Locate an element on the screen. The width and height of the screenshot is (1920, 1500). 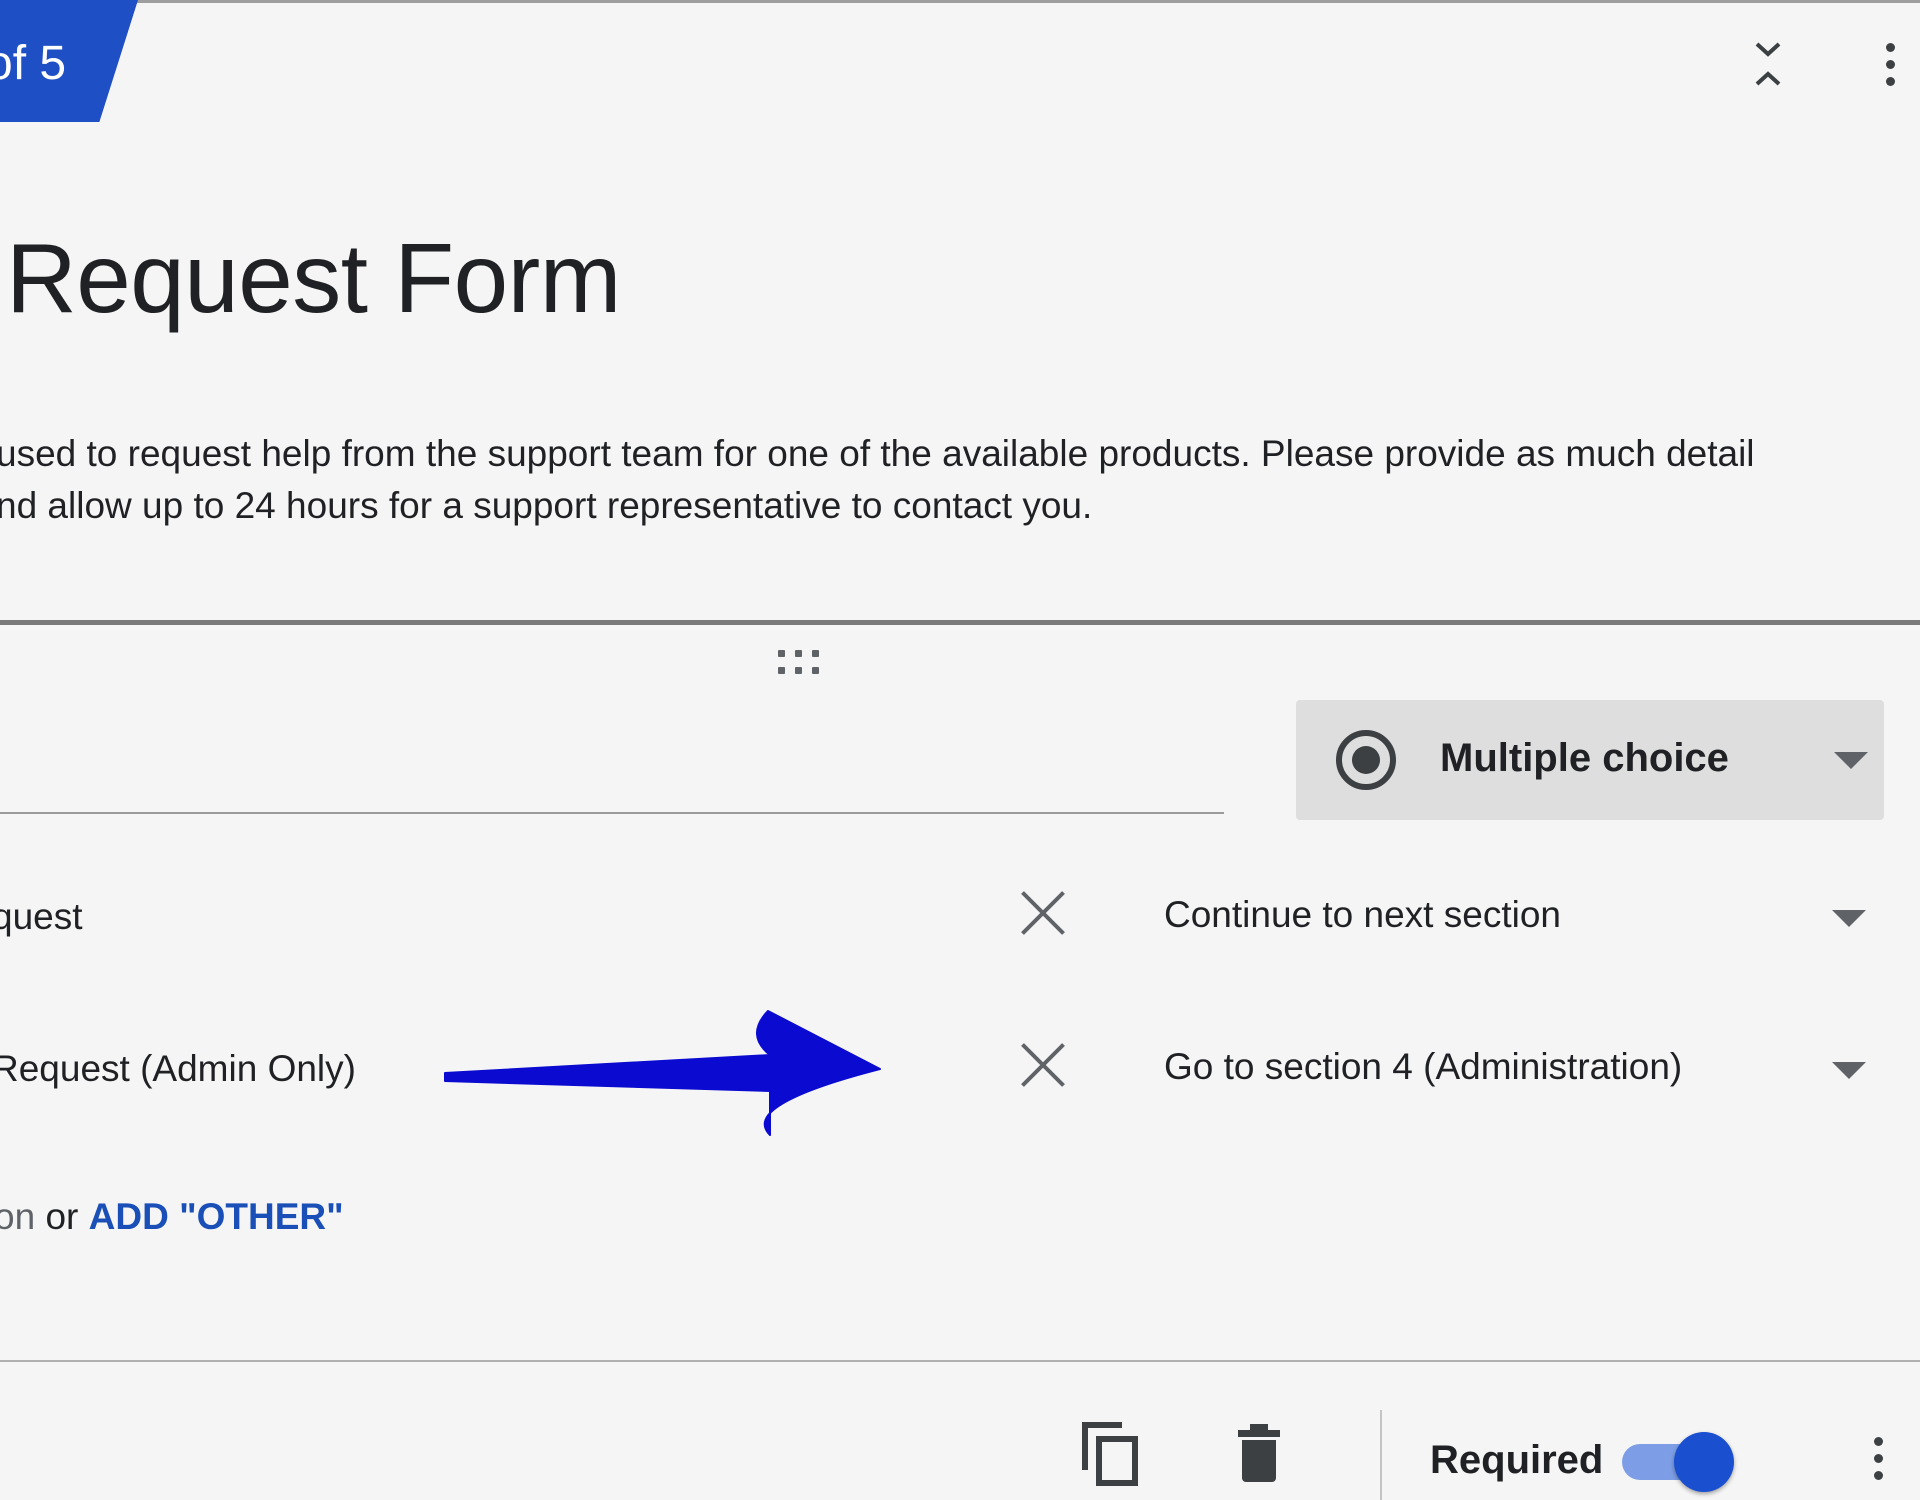
drag-handle-icon is located at coordinates (803, 663).